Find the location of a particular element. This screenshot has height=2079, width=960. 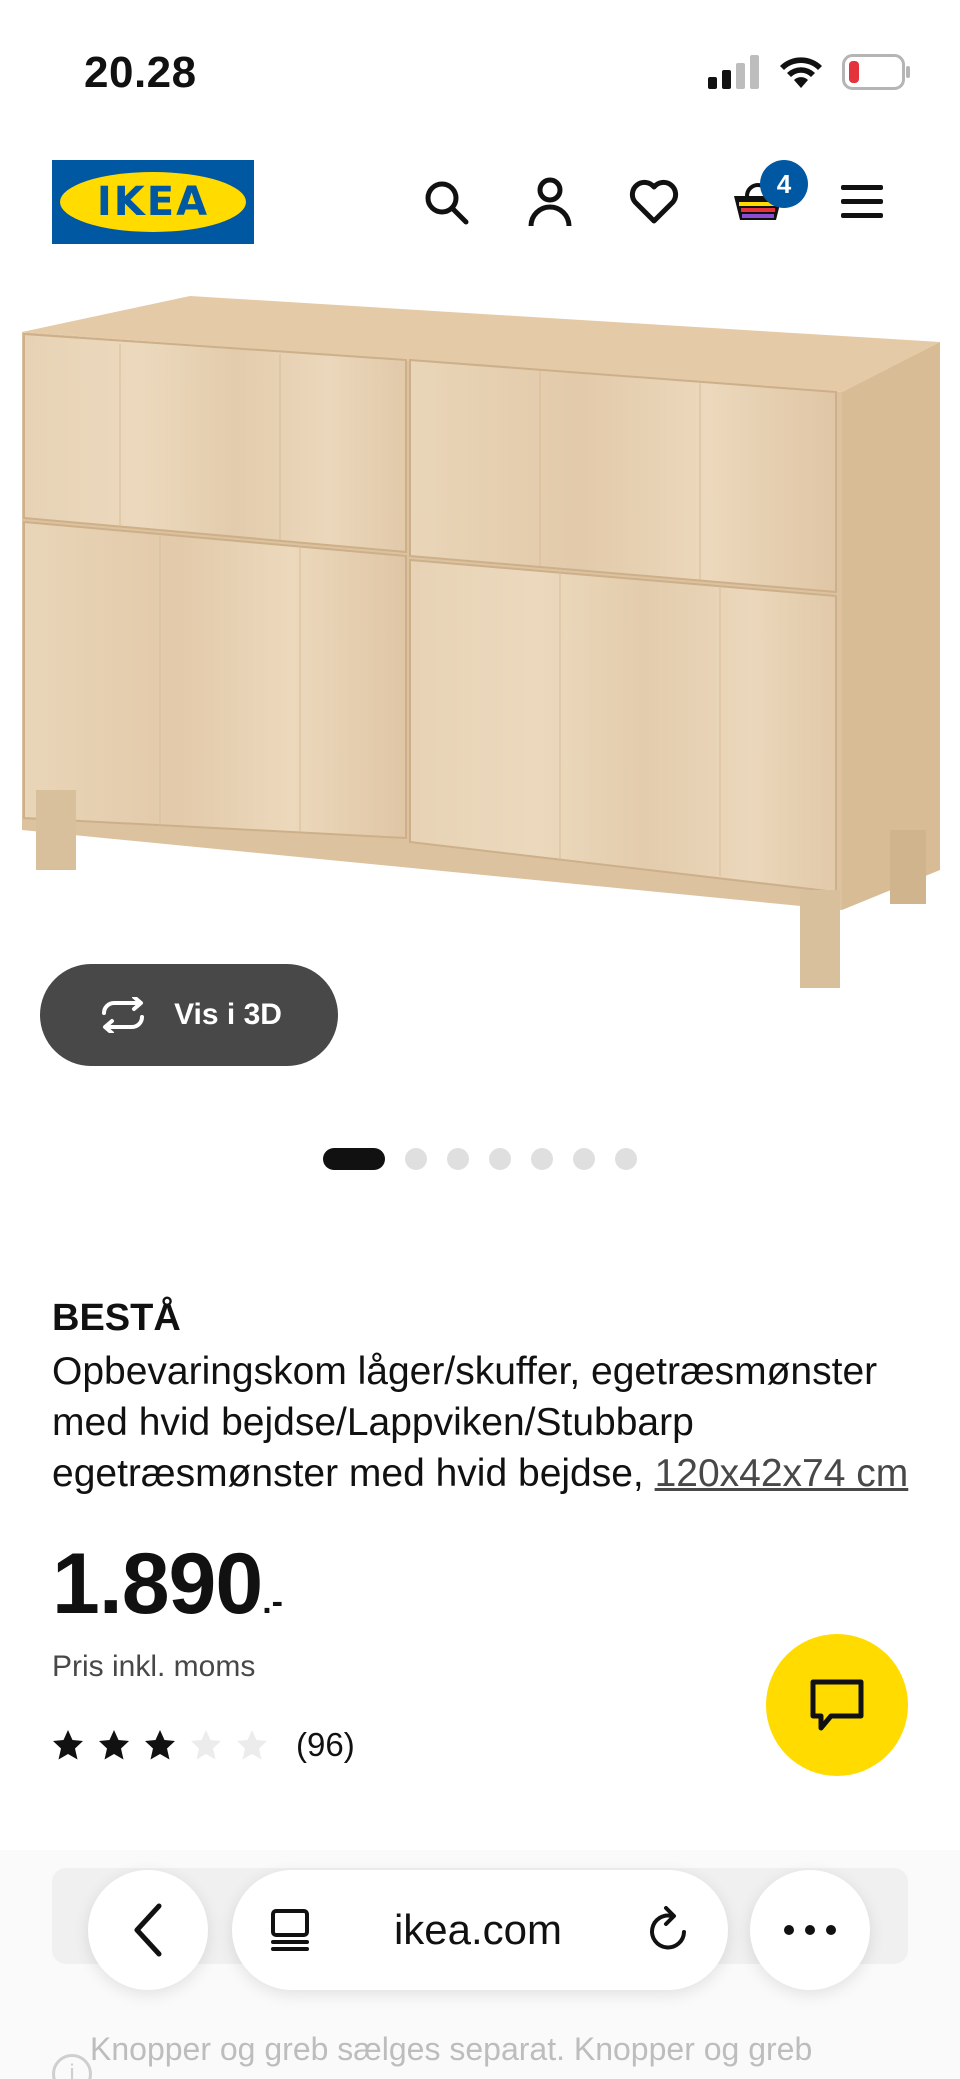

menu-icon is located at coordinates (862, 201).